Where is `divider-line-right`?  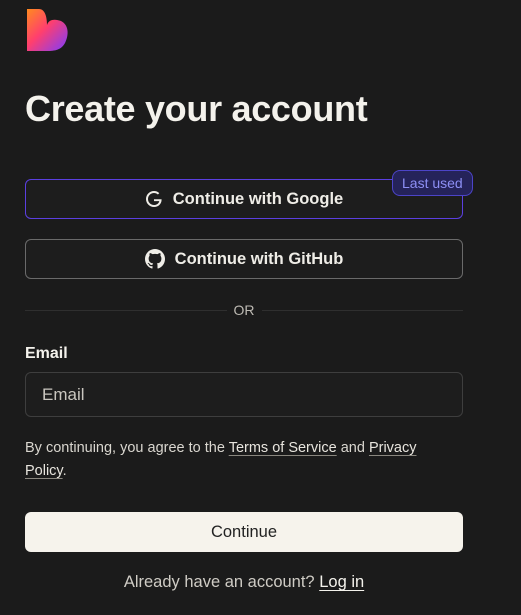
divider-line-right is located at coordinates (362, 310).